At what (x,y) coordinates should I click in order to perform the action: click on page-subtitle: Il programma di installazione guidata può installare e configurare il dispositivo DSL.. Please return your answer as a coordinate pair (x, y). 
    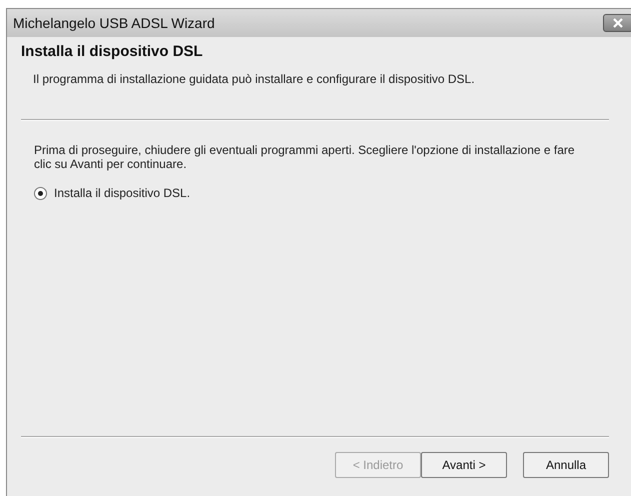
    Looking at the image, I should click on (254, 79).